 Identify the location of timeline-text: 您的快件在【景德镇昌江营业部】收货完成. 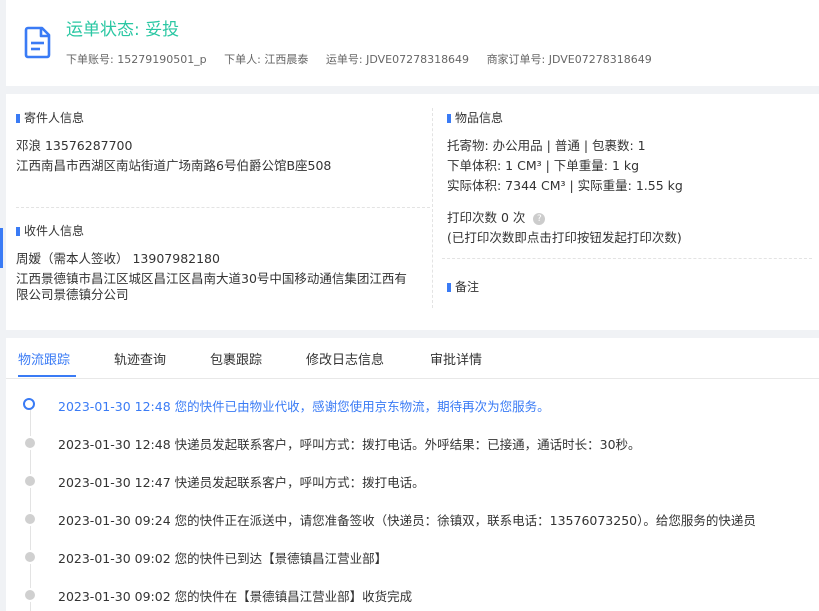
(293, 596).